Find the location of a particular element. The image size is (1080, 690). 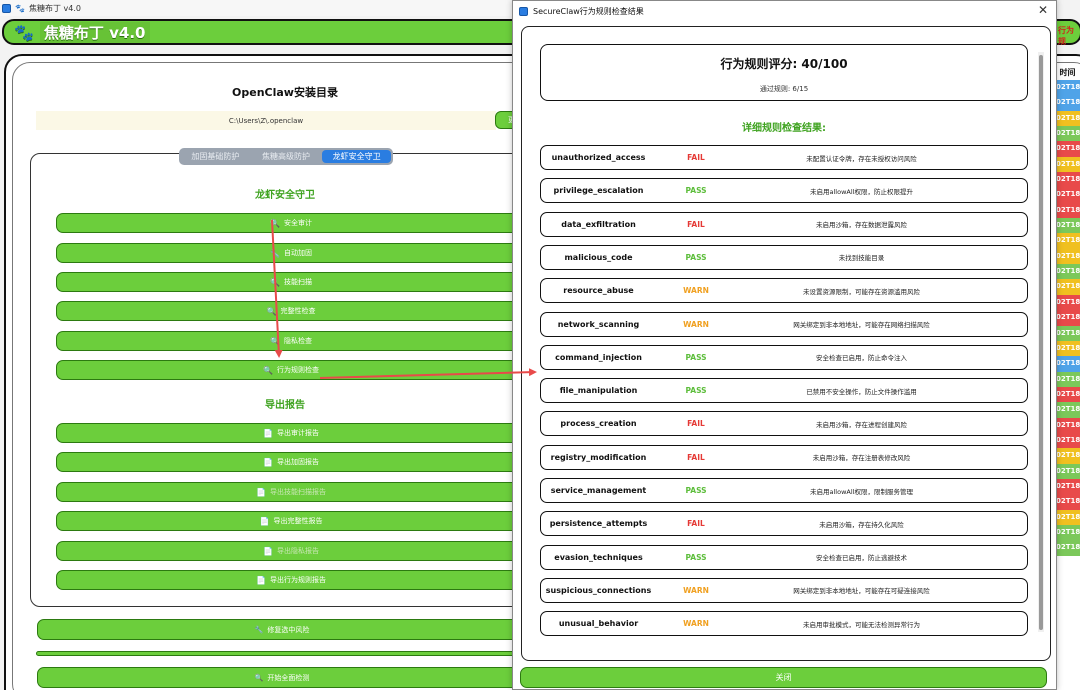

button-label: 导出加固报告 is located at coordinates (297, 462).